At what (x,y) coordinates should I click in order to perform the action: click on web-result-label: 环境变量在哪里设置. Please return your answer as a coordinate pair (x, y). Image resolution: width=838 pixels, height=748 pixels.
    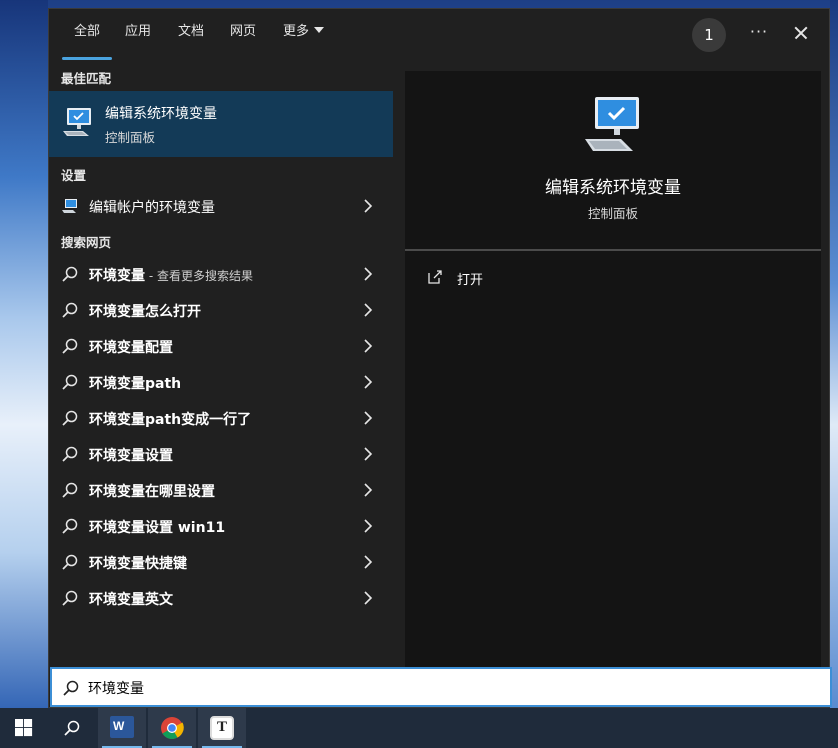
    Looking at the image, I should click on (152, 491).